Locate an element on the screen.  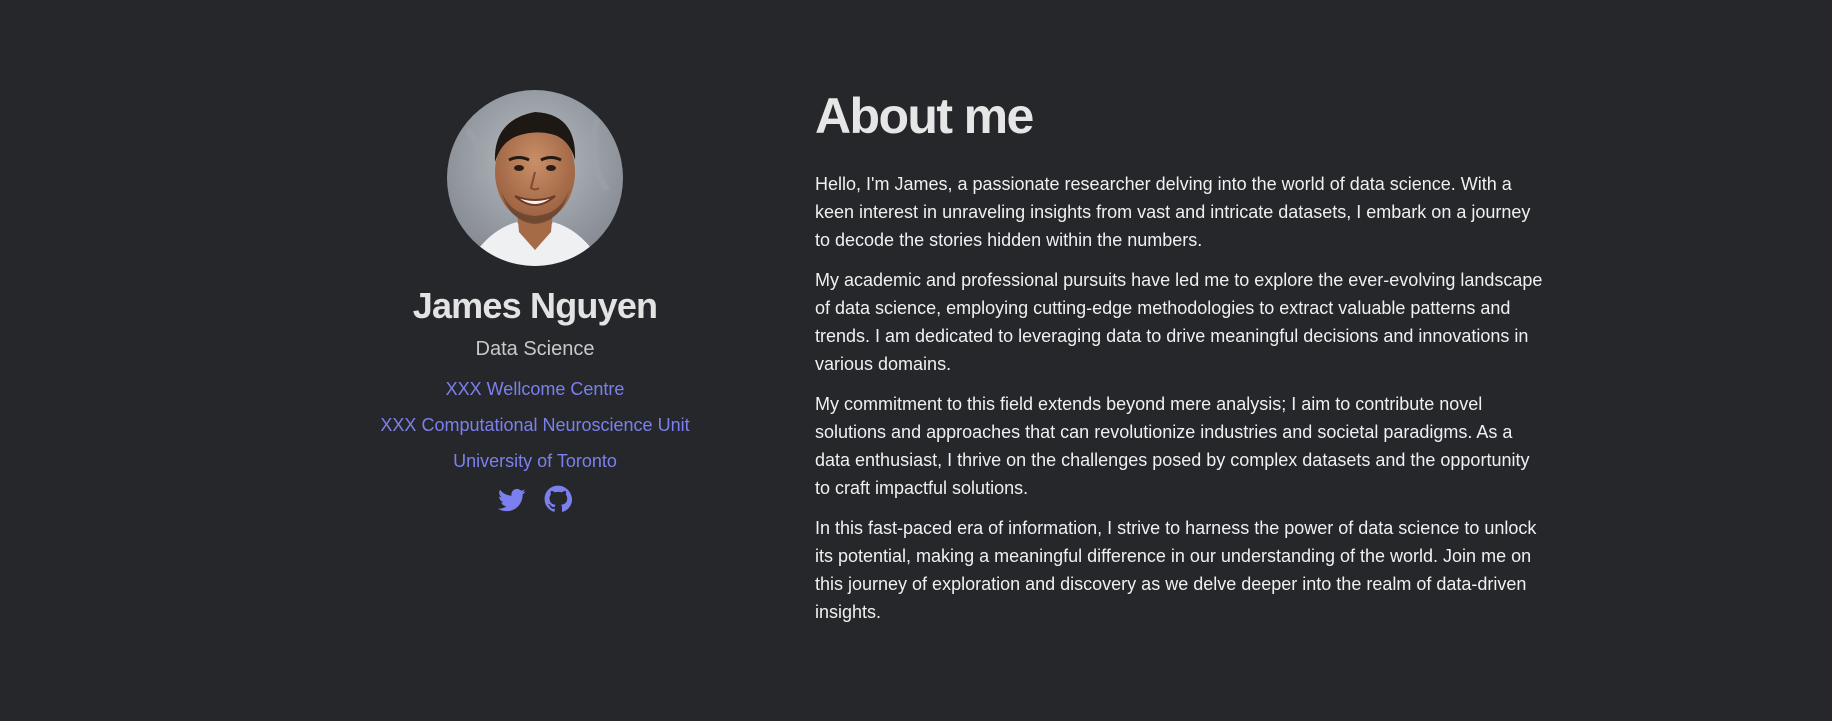
affiliation-link-university: University of Toronto is located at coordinates (535, 461).